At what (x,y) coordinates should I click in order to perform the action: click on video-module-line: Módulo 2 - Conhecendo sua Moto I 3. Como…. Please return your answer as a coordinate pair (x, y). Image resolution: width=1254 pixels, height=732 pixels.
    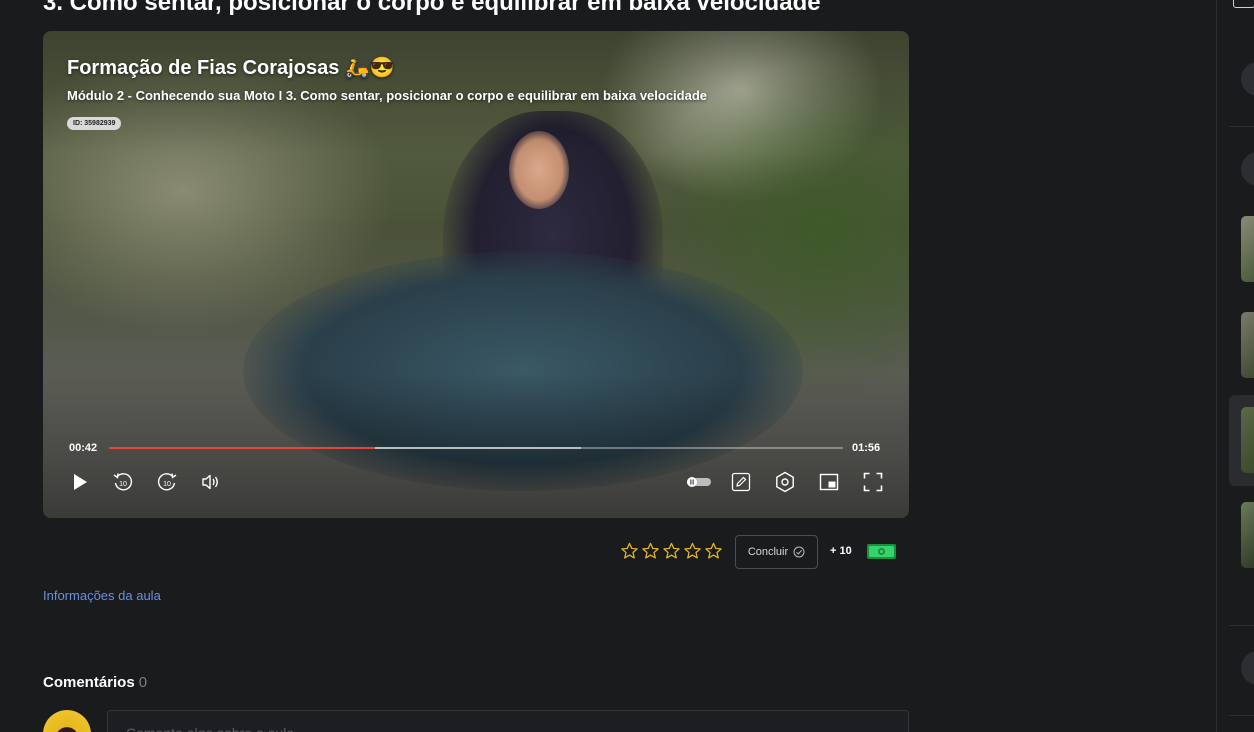
    Looking at the image, I should click on (387, 95).